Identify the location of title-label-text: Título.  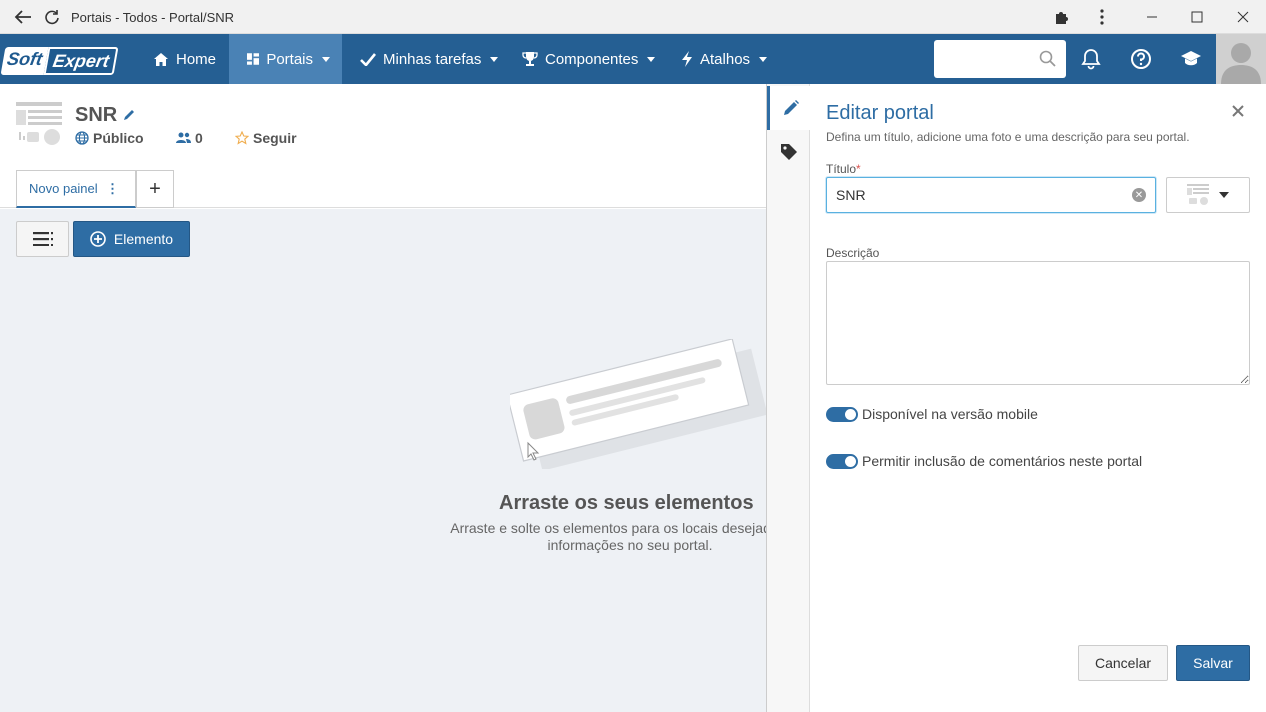
(841, 169).